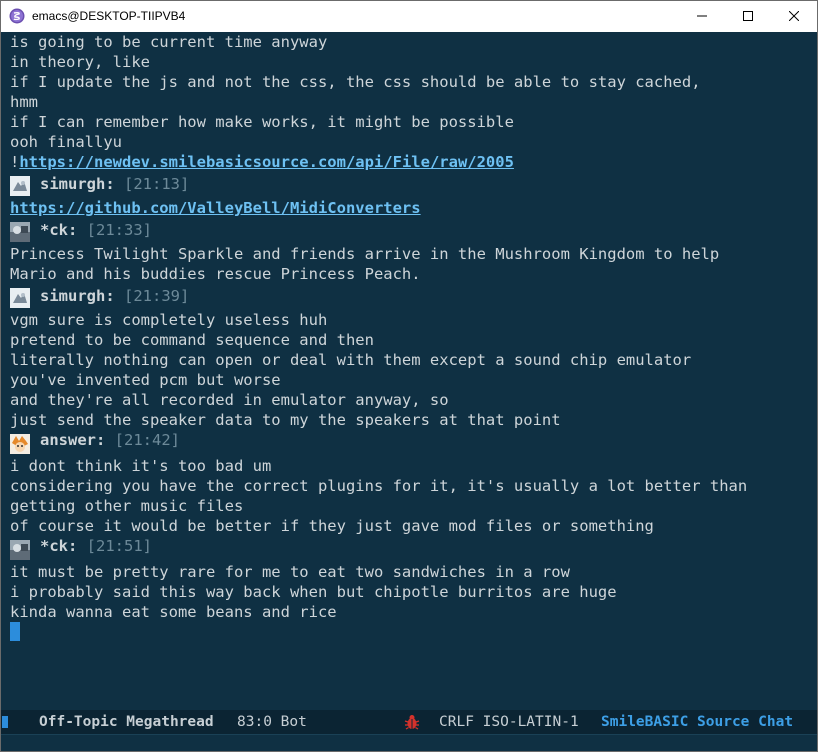 This screenshot has height=752, width=818. I want to click on mode-line-indicator, so click(5, 722).